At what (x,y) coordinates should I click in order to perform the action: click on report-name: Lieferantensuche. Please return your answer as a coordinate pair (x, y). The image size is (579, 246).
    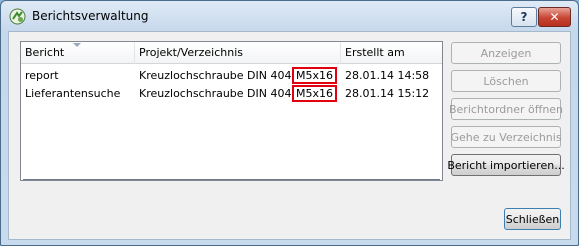
    Looking at the image, I should click on (73, 93).